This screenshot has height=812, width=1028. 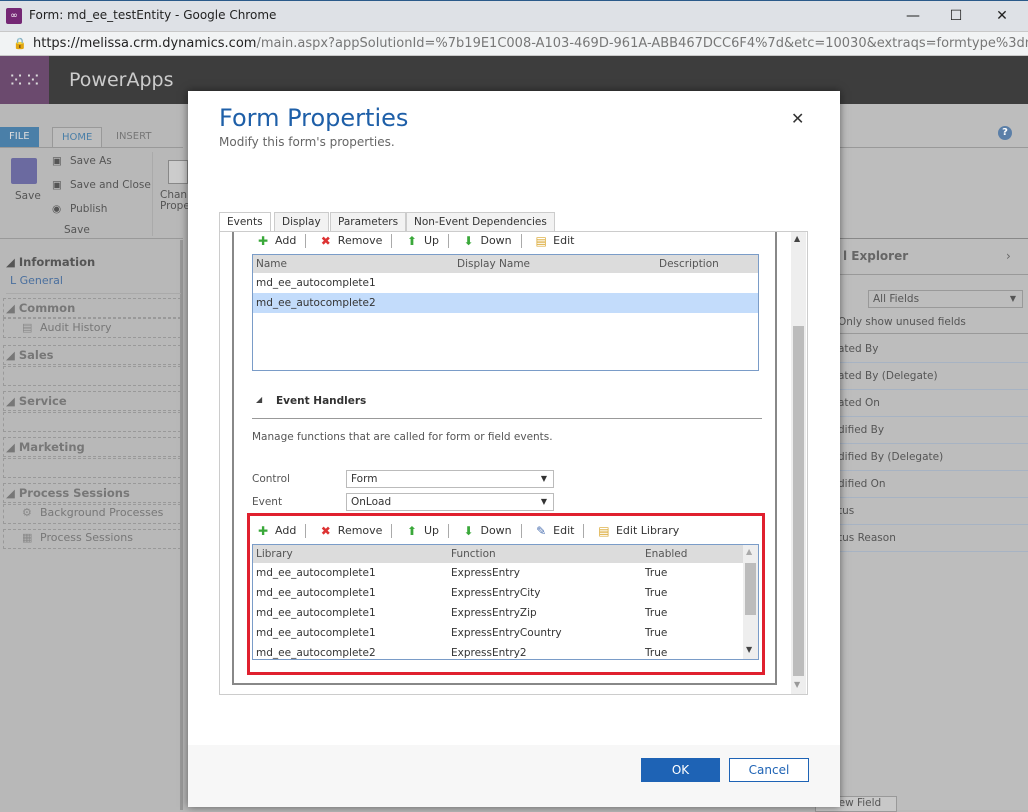 I want to click on nav-item-background-processes: Background Processes, so click(x=101, y=512).